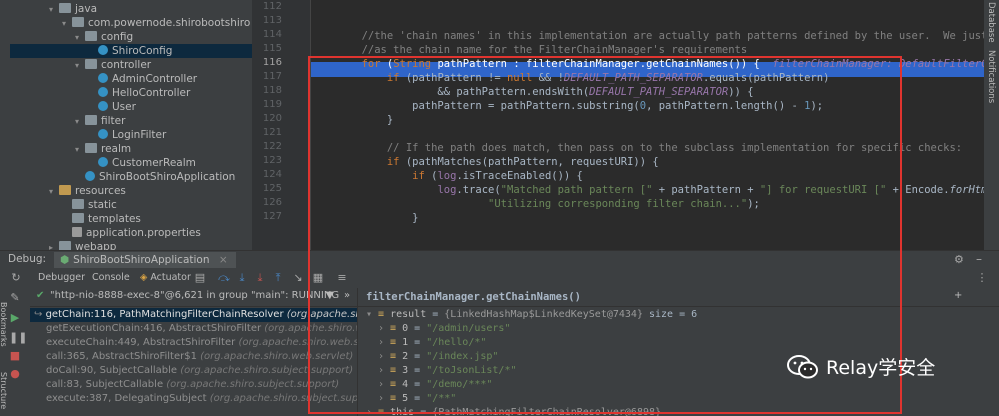 This screenshot has height=416, width=999. I want to click on tree-item: ▾ realm, so click(103, 149).